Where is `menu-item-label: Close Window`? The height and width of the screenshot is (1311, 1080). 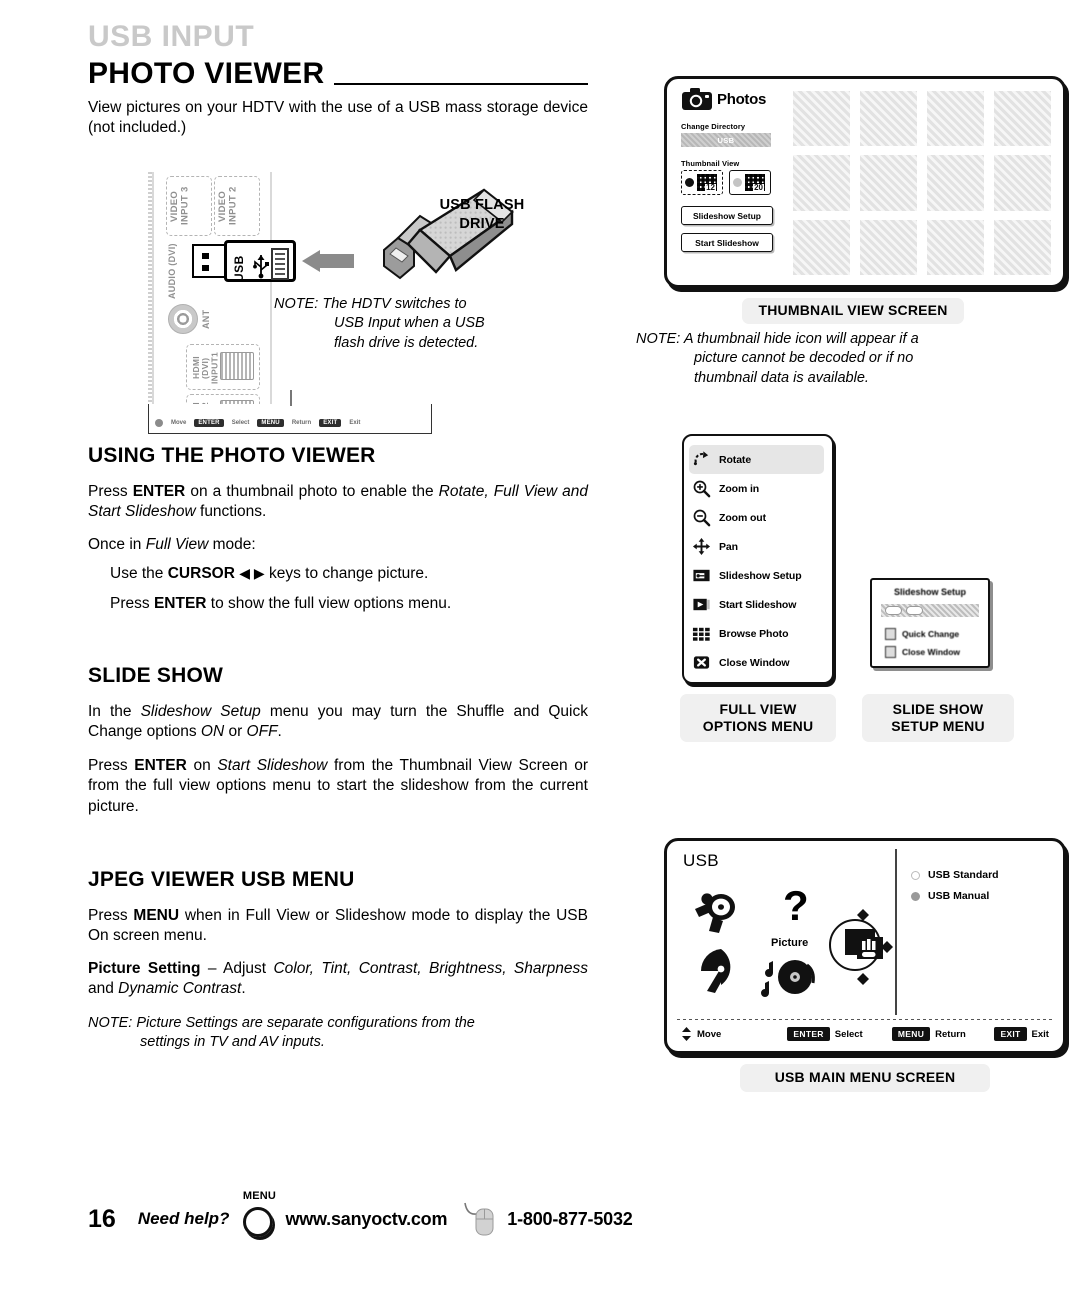 menu-item-label: Close Window is located at coordinates (754, 662).